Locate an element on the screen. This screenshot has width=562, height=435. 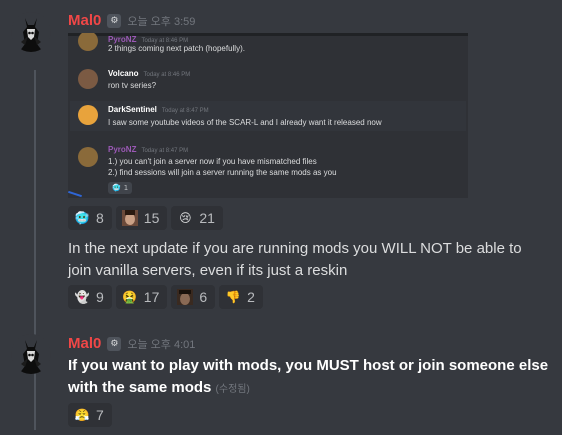
reaction-cold-face: 🥶 8 is located at coordinates (90, 218).